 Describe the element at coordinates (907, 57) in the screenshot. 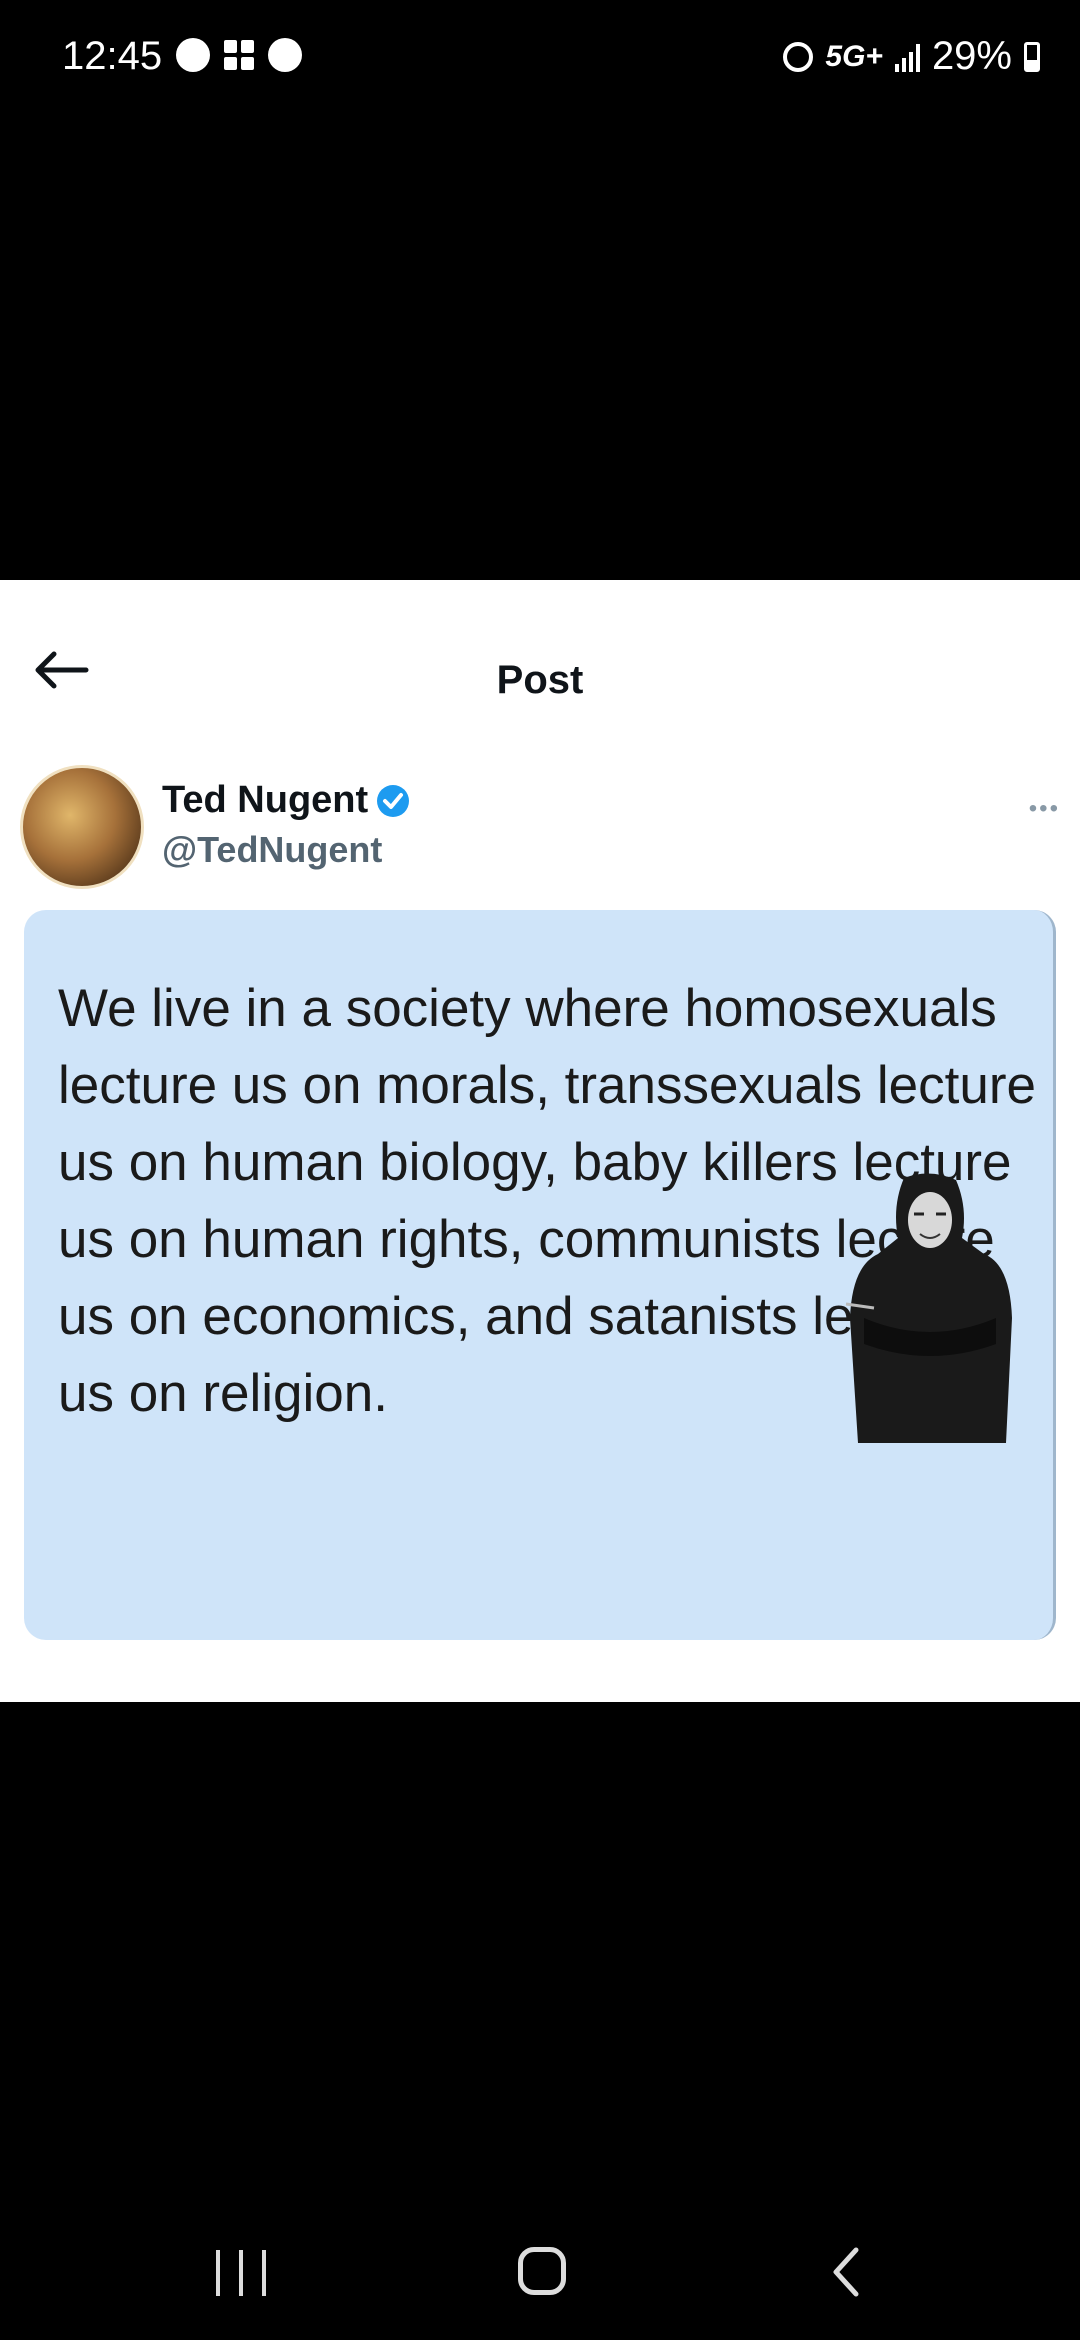

I see `signal-icon` at that location.